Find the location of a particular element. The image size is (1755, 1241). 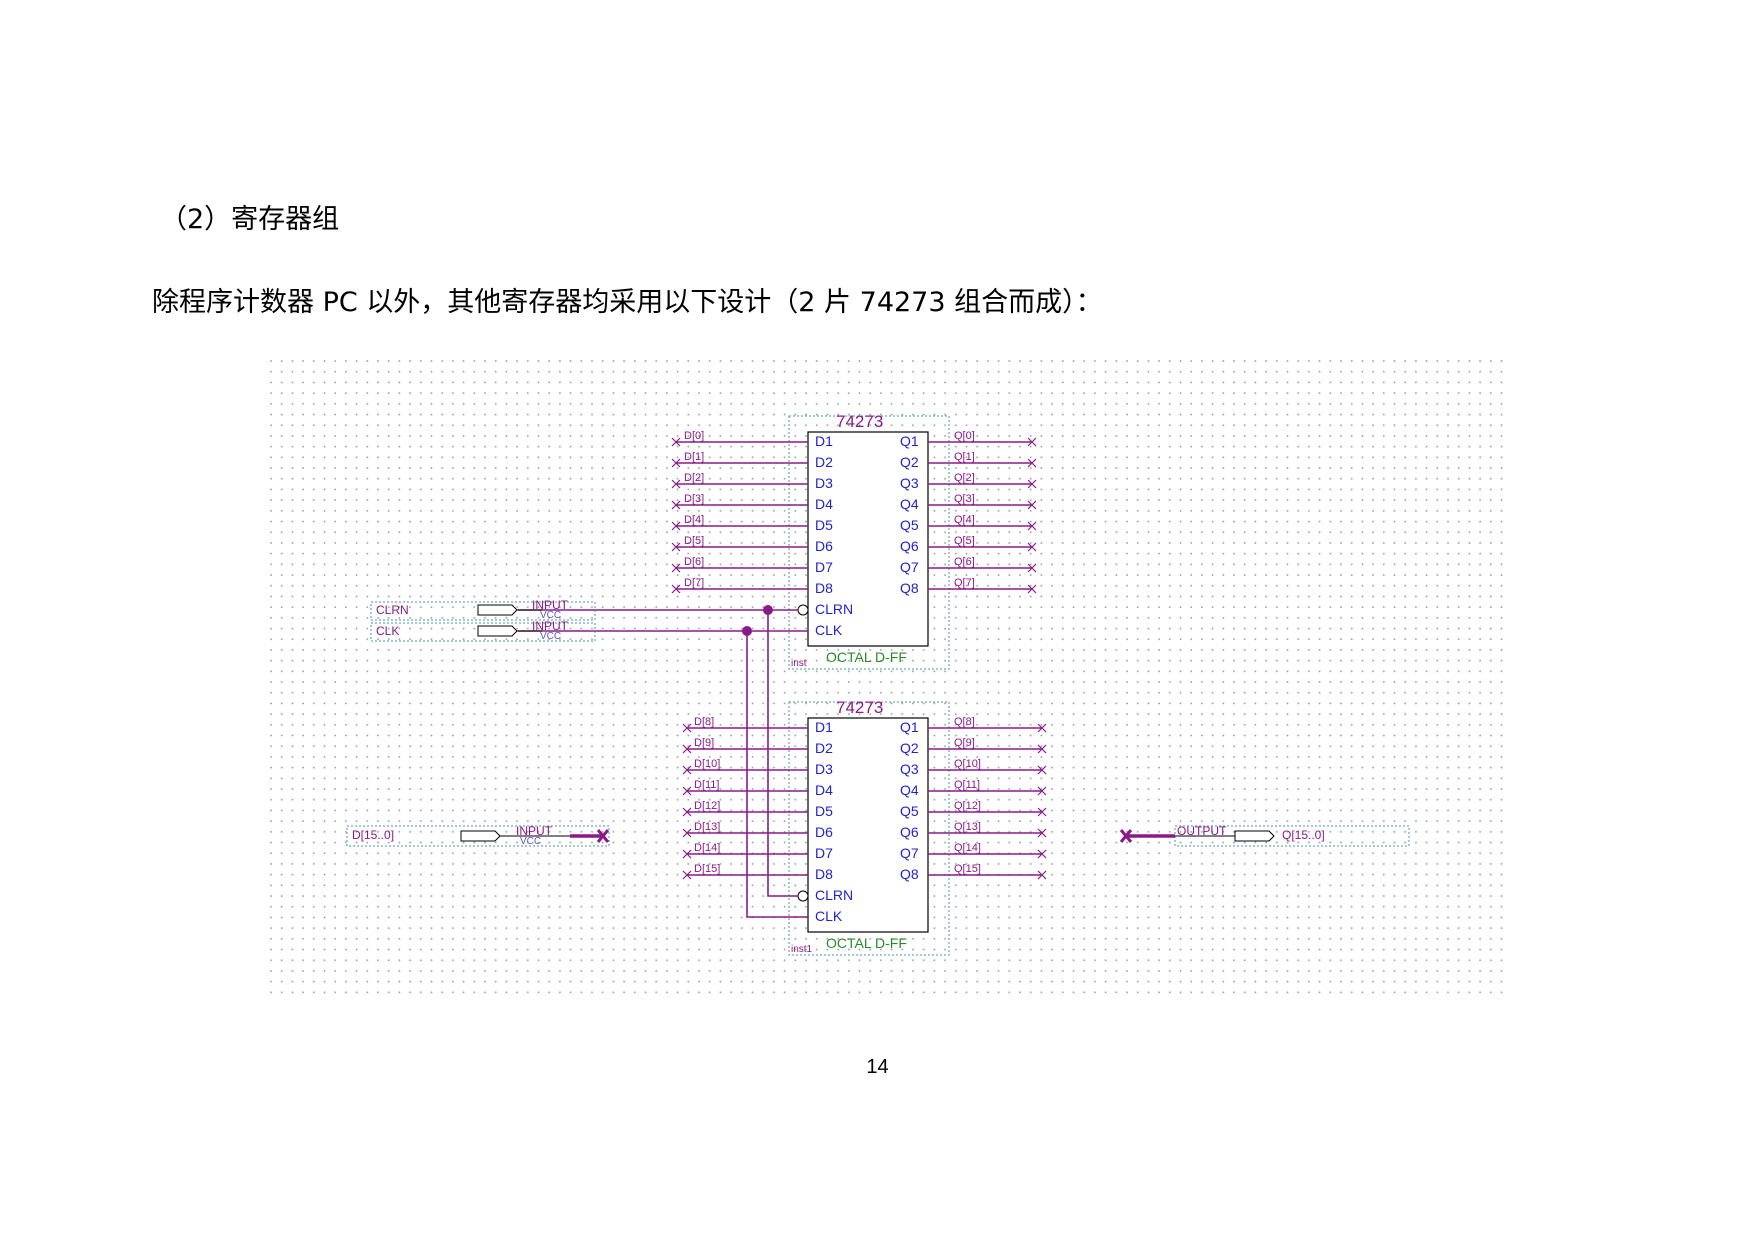

output-pin-symbol is located at coordinates (1254, 836).